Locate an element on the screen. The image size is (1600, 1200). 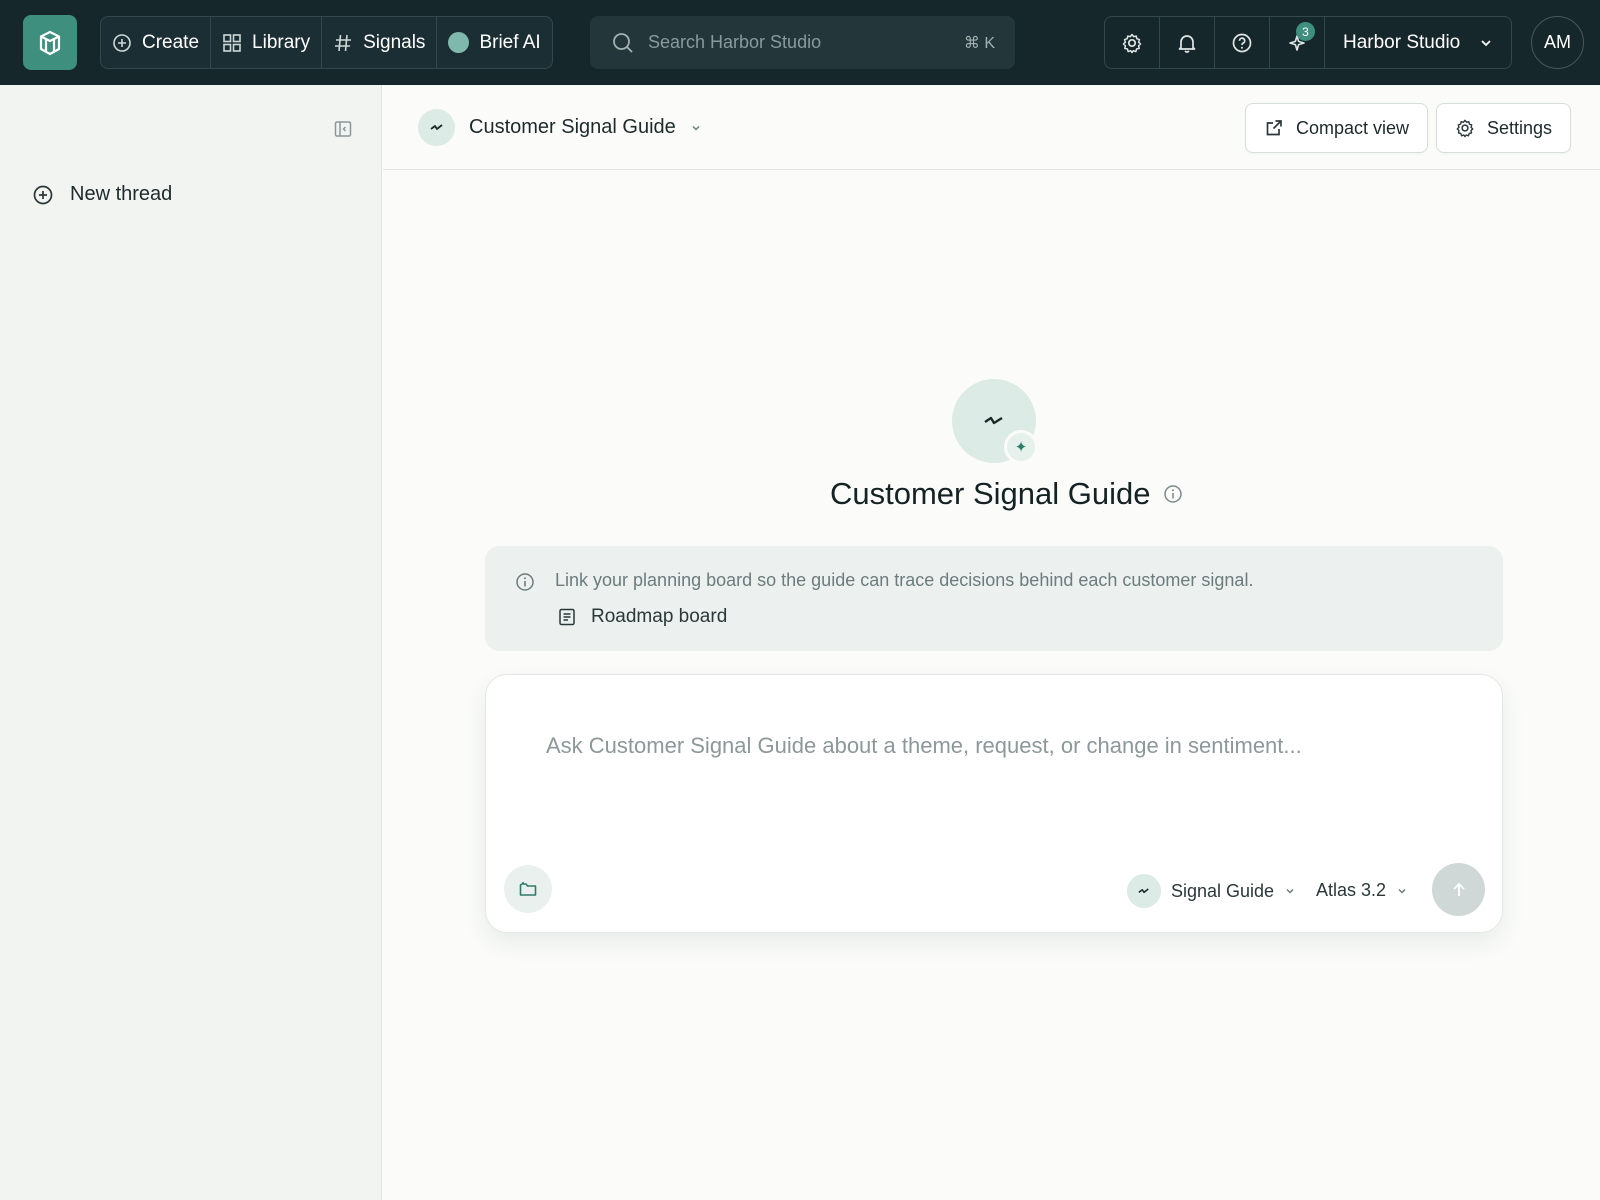
agent-selector: Signal Guide is located at coordinates (1211, 891).